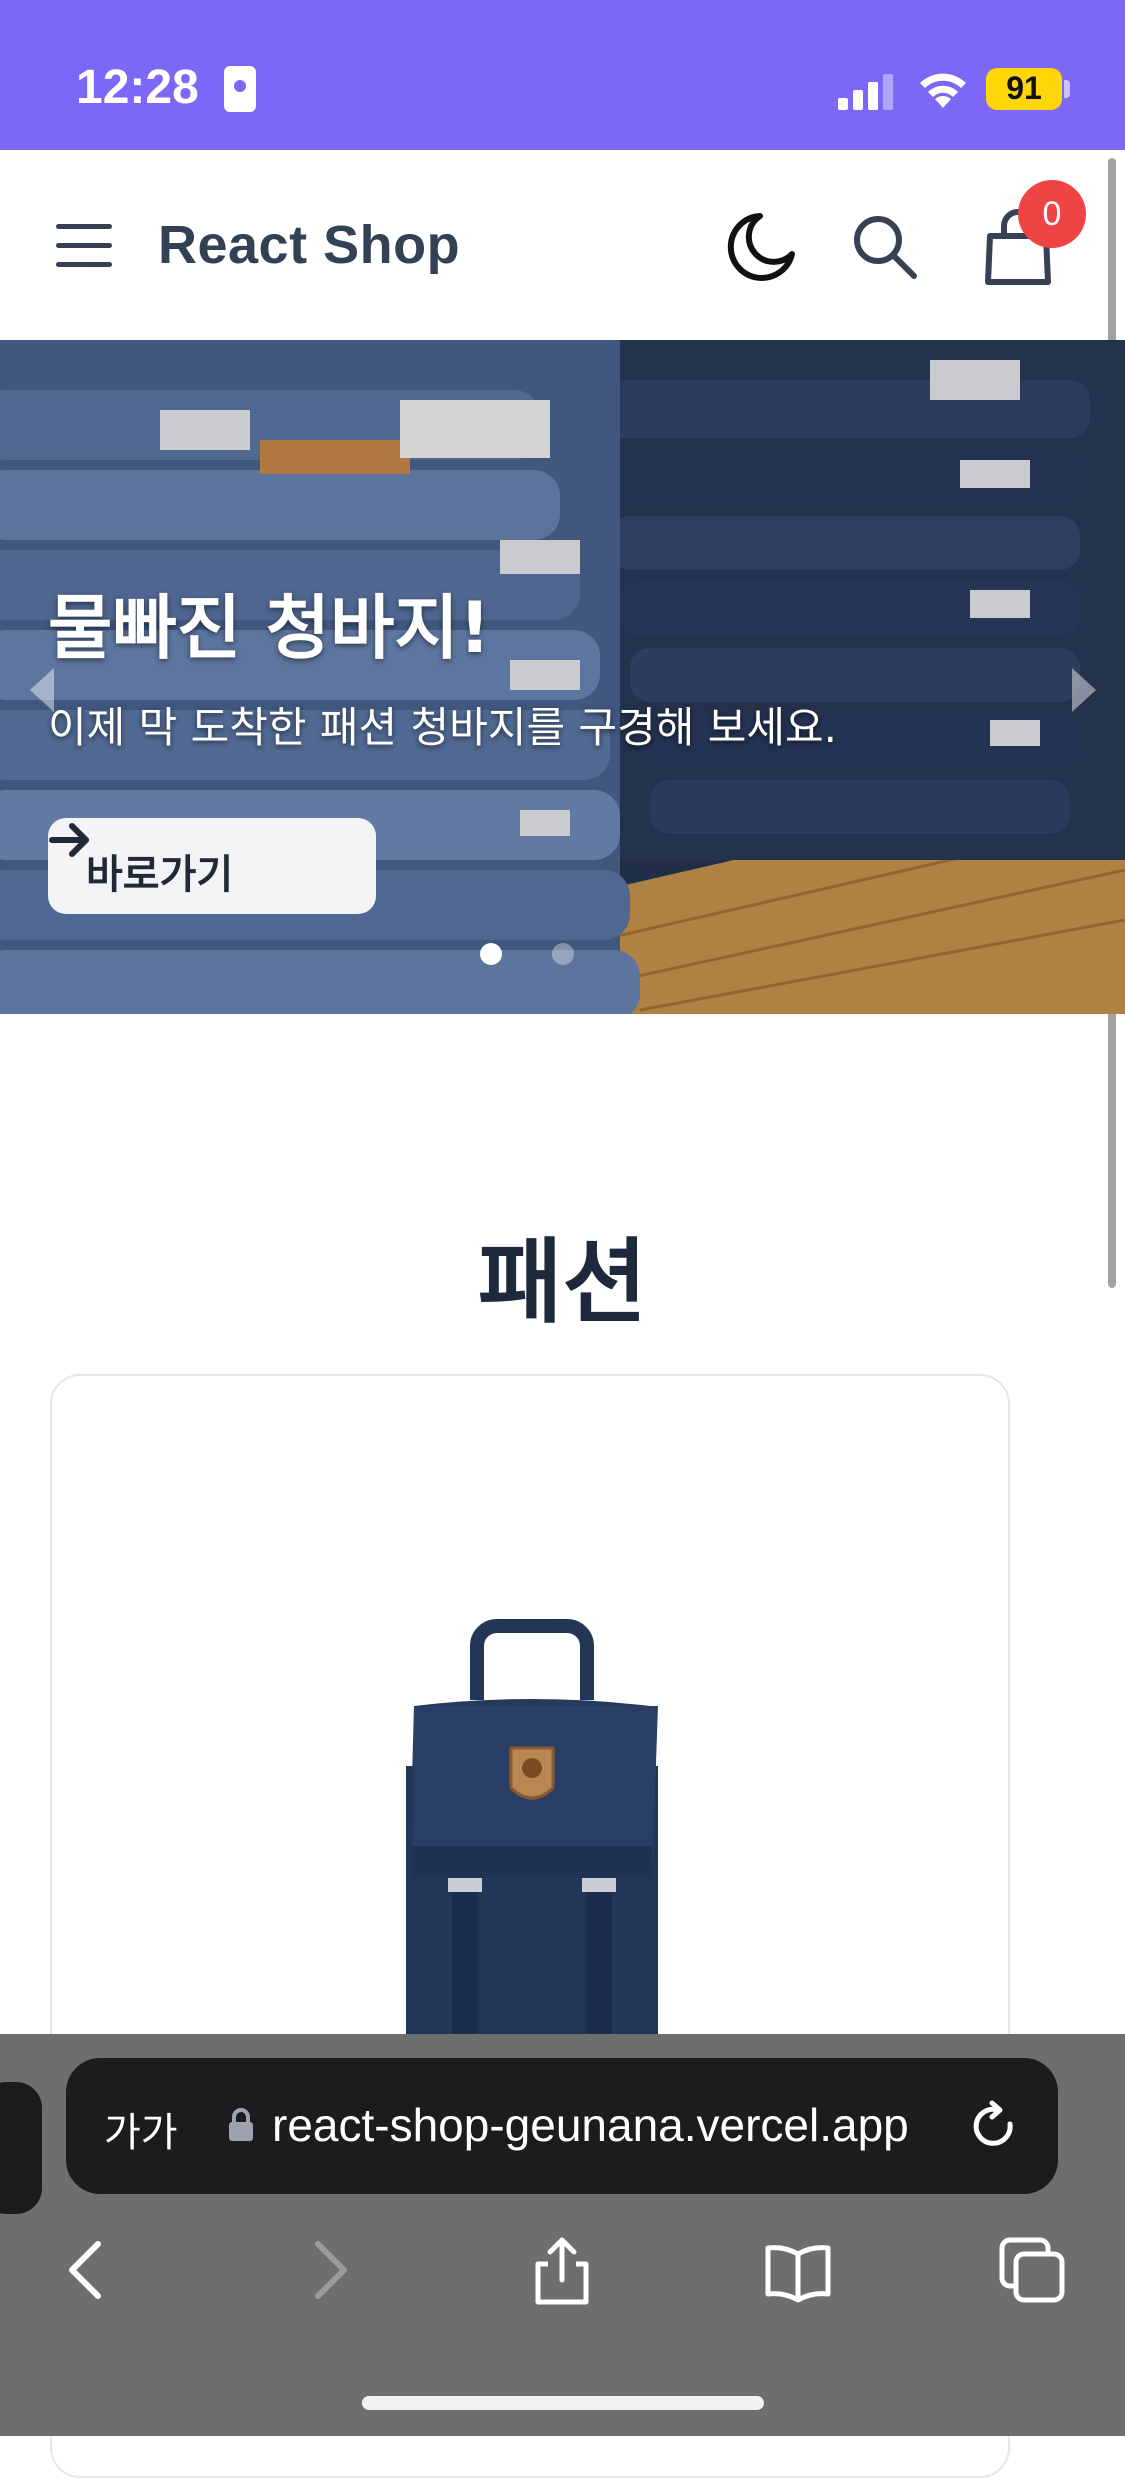  Describe the element at coordinates (1052, 214) in the screenshot. I see `cart-count-badge: 0` at that location.